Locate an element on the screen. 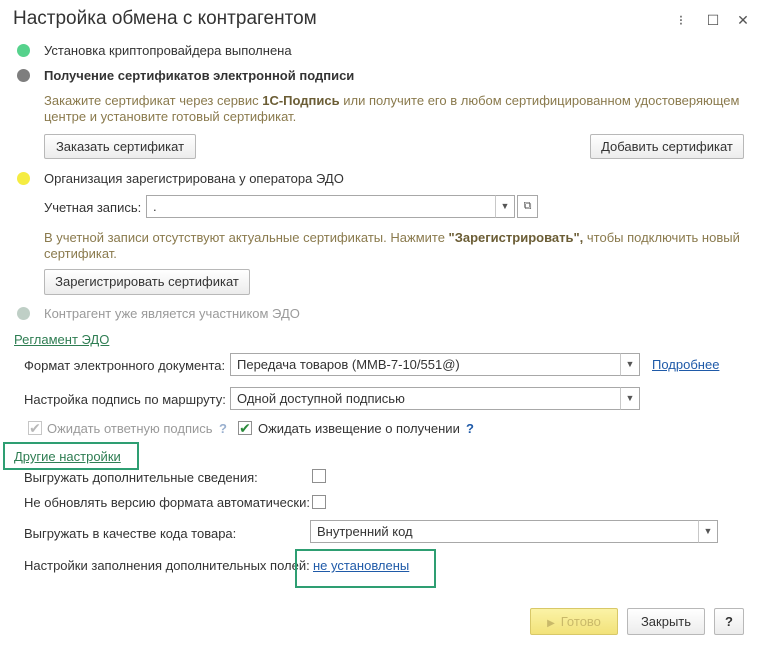  export-extra-checkbox is located at coordinates (319, 476).